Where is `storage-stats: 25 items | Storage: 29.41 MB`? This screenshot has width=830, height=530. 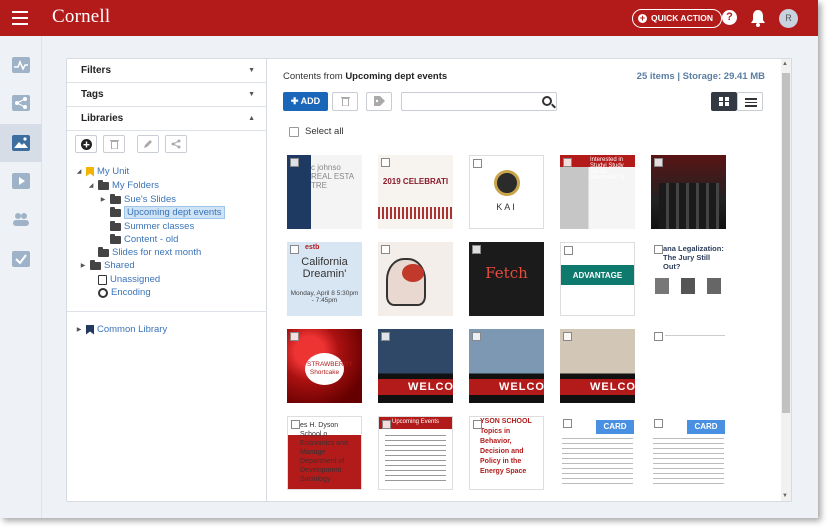
storage-stats: 25 items | Storage: 29.41 MB is located at coordinates (700, 76).